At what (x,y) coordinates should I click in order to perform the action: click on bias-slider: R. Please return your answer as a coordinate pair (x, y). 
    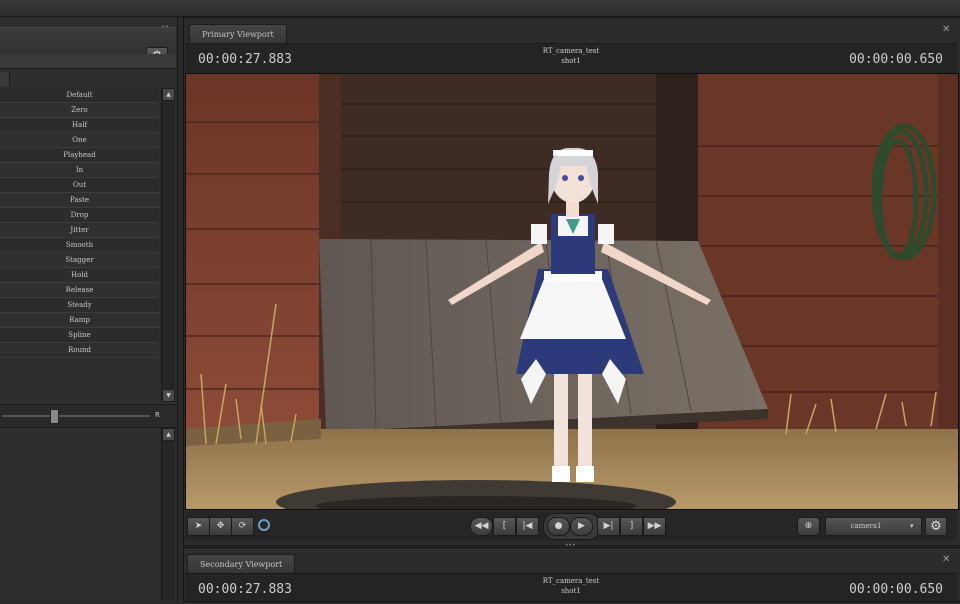
    Looking at the image, I should click on (88, 416).